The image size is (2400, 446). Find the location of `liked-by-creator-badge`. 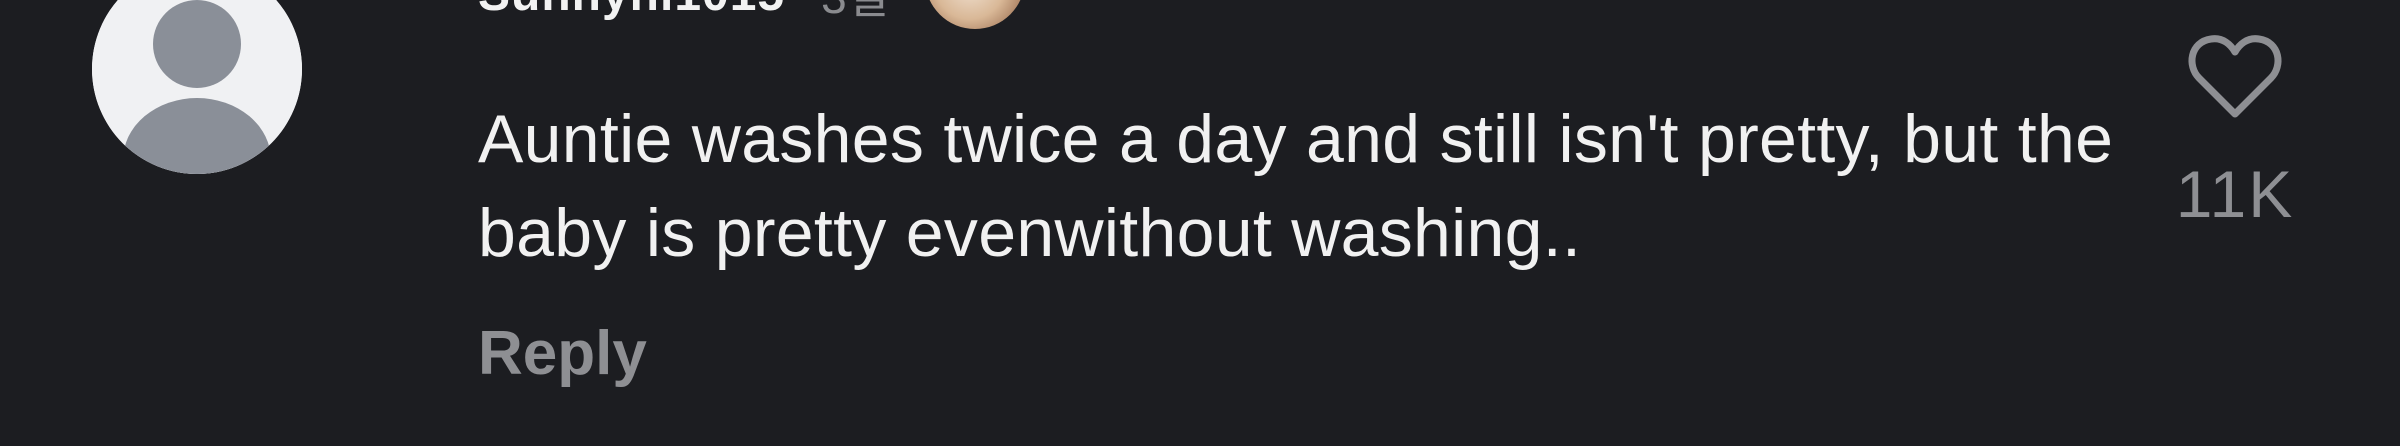

liked-by-creator-badge is located at coordinates (975, 14).